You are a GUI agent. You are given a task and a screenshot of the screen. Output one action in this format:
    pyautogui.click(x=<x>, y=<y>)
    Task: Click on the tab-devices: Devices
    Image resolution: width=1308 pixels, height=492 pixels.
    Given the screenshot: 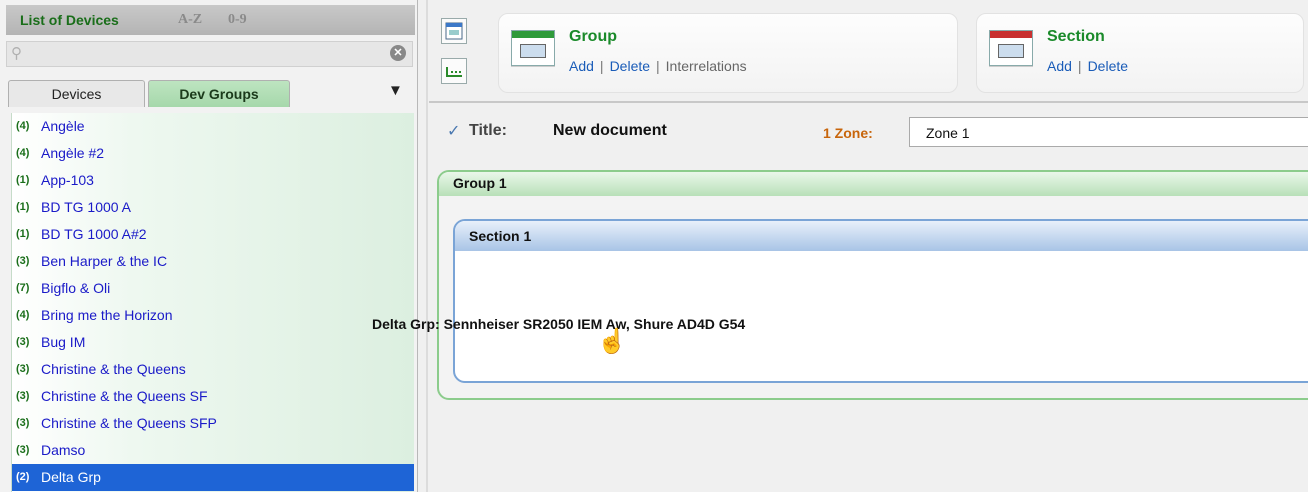 What is the action you would take?
    pyautogui.click(x=76, y=93)
    